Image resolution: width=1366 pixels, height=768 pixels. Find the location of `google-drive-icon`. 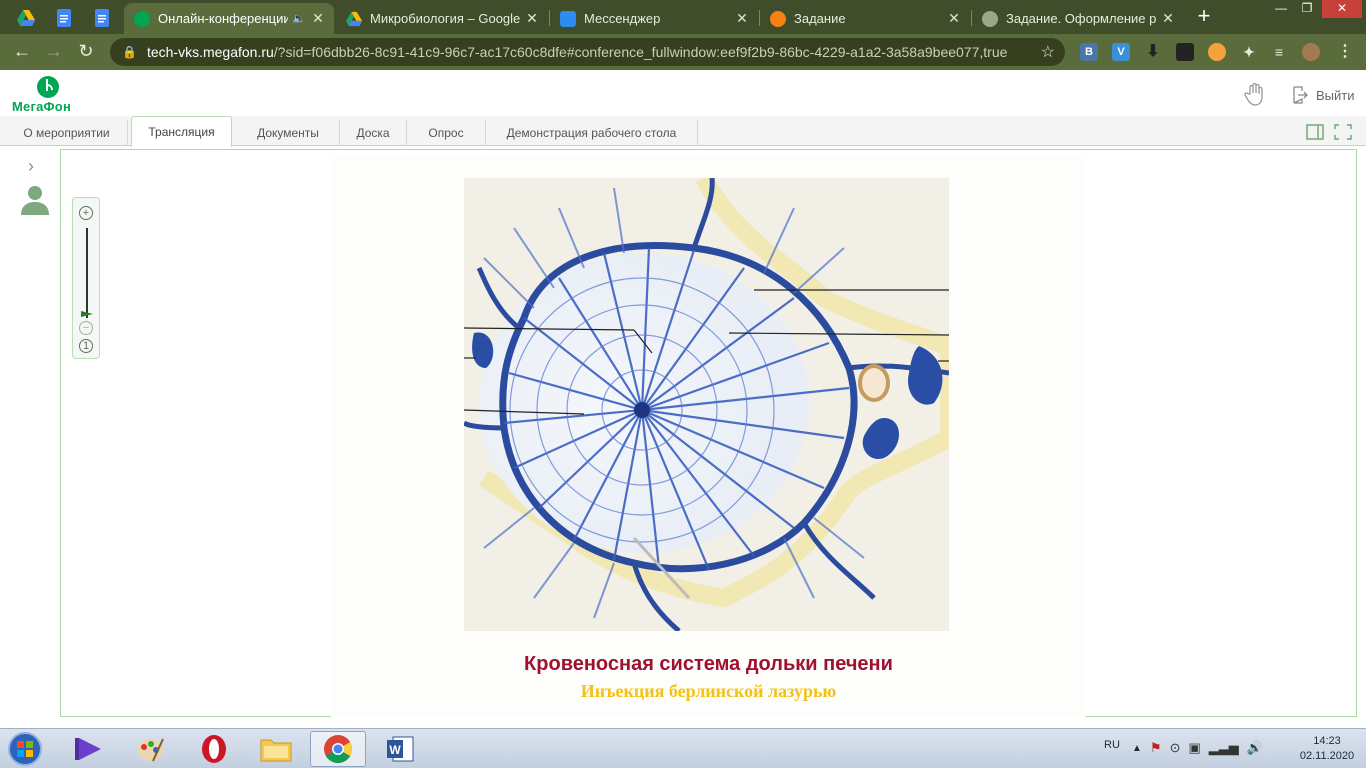

google-drive-icon is located at coordinates (26, 18).